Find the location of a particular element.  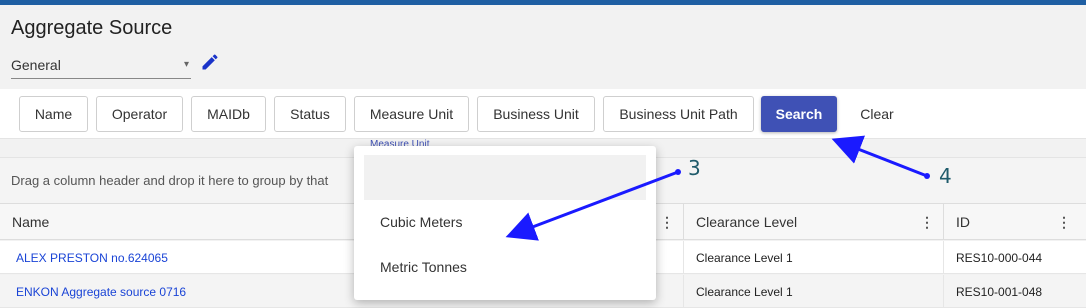

column-header-name-label: Name is located at coordinates (31, 222).